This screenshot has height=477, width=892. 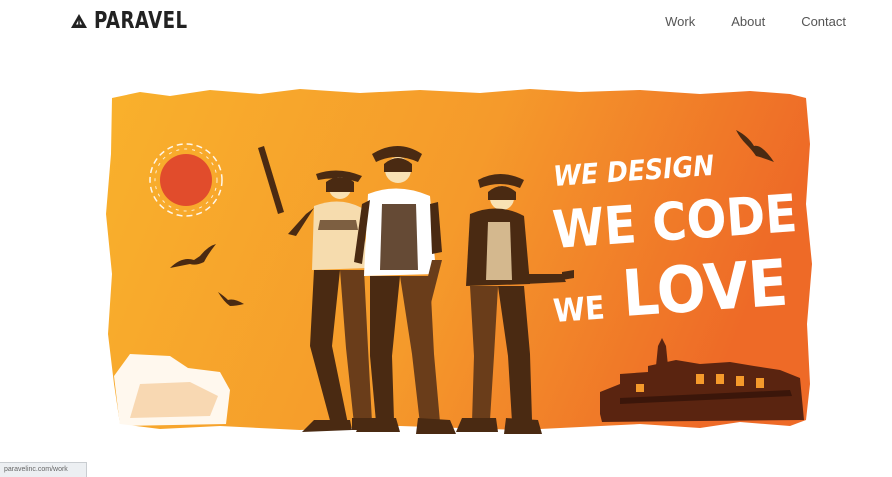 I want to click on logo-link: PARAVEL, so click(x=135, y=21).